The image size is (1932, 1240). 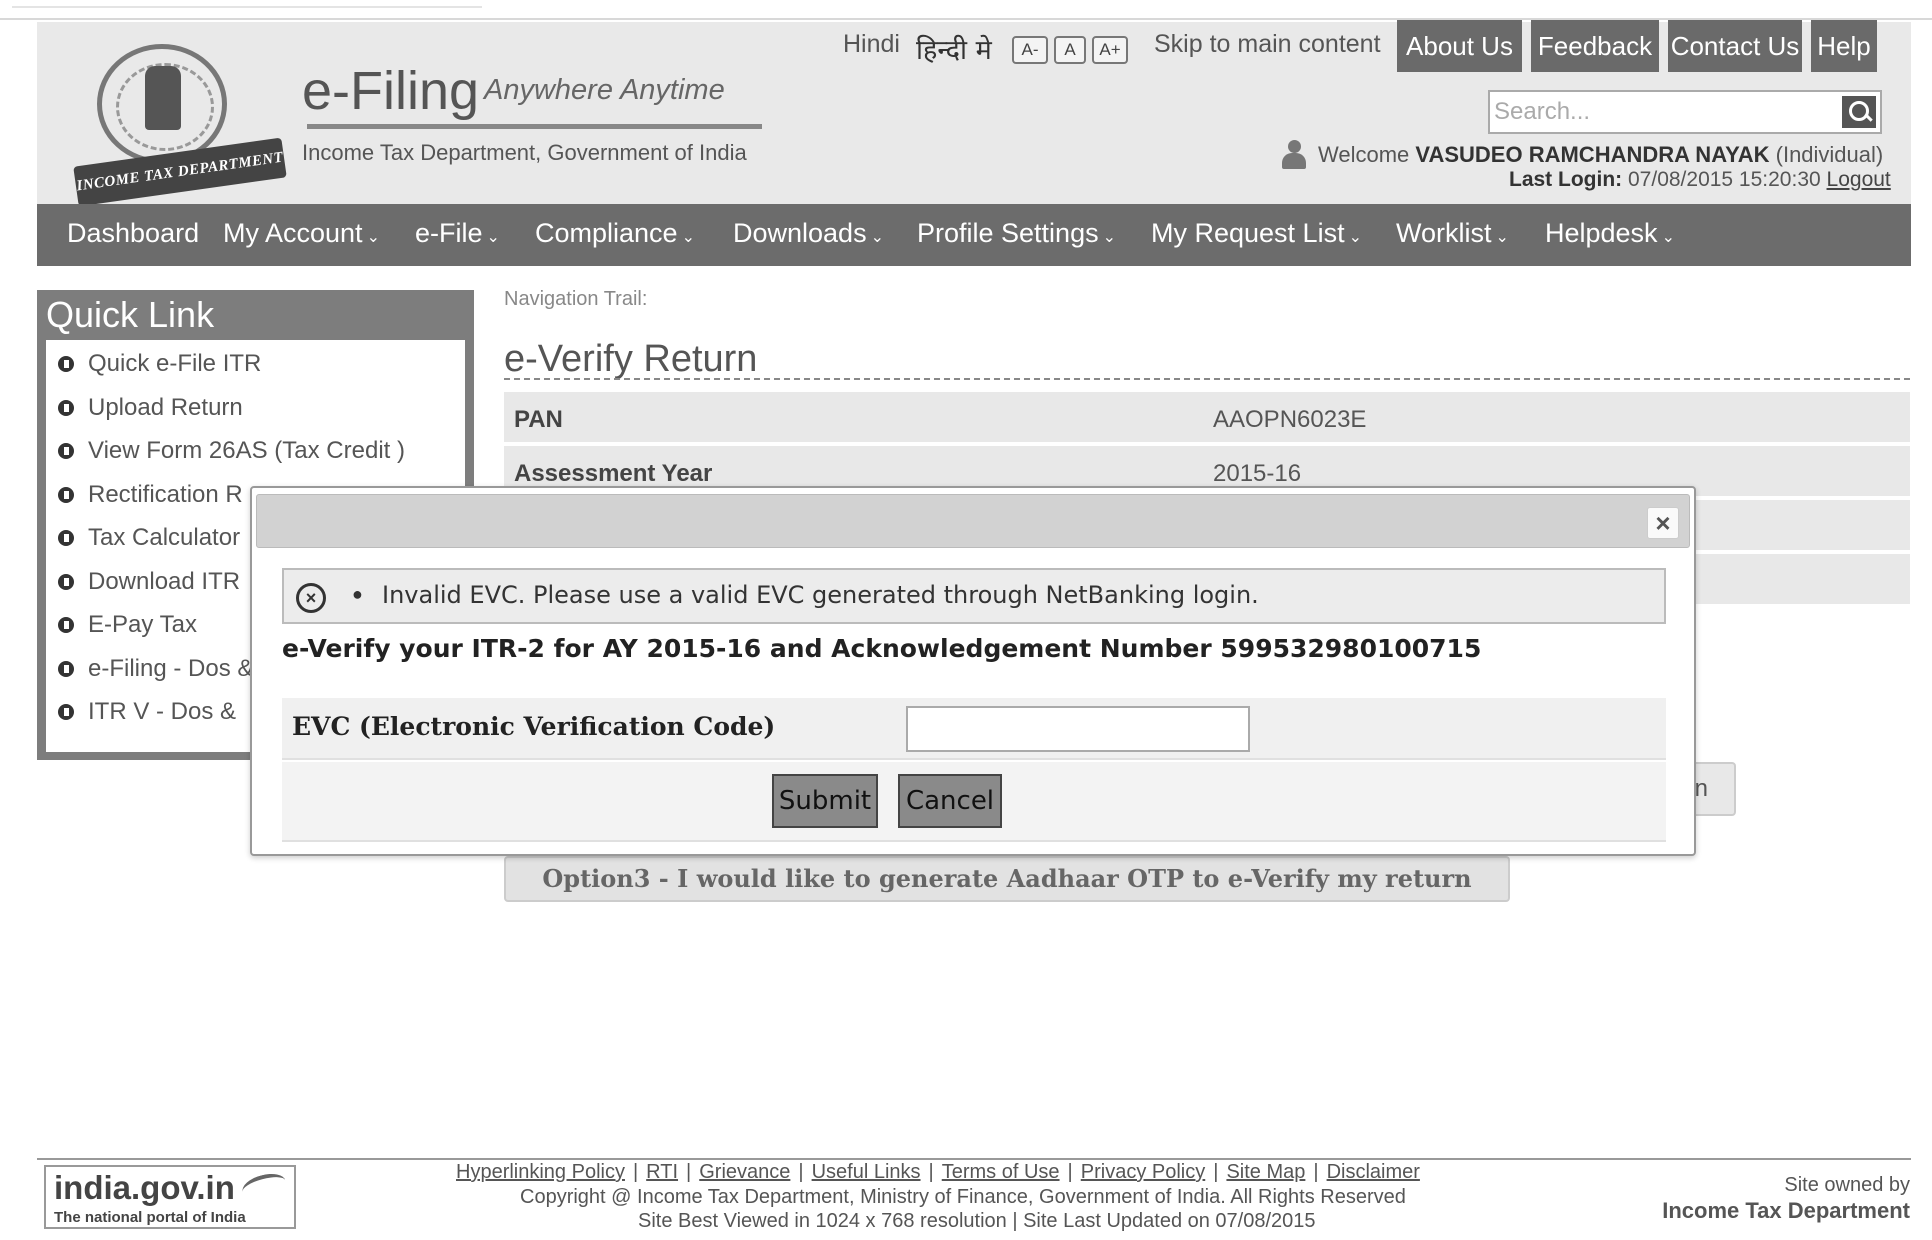 What do you see at coordinates (1030, 50) in the screenshot?
I see `font-decrease-button: A-` at bounding box center [1030, 50].